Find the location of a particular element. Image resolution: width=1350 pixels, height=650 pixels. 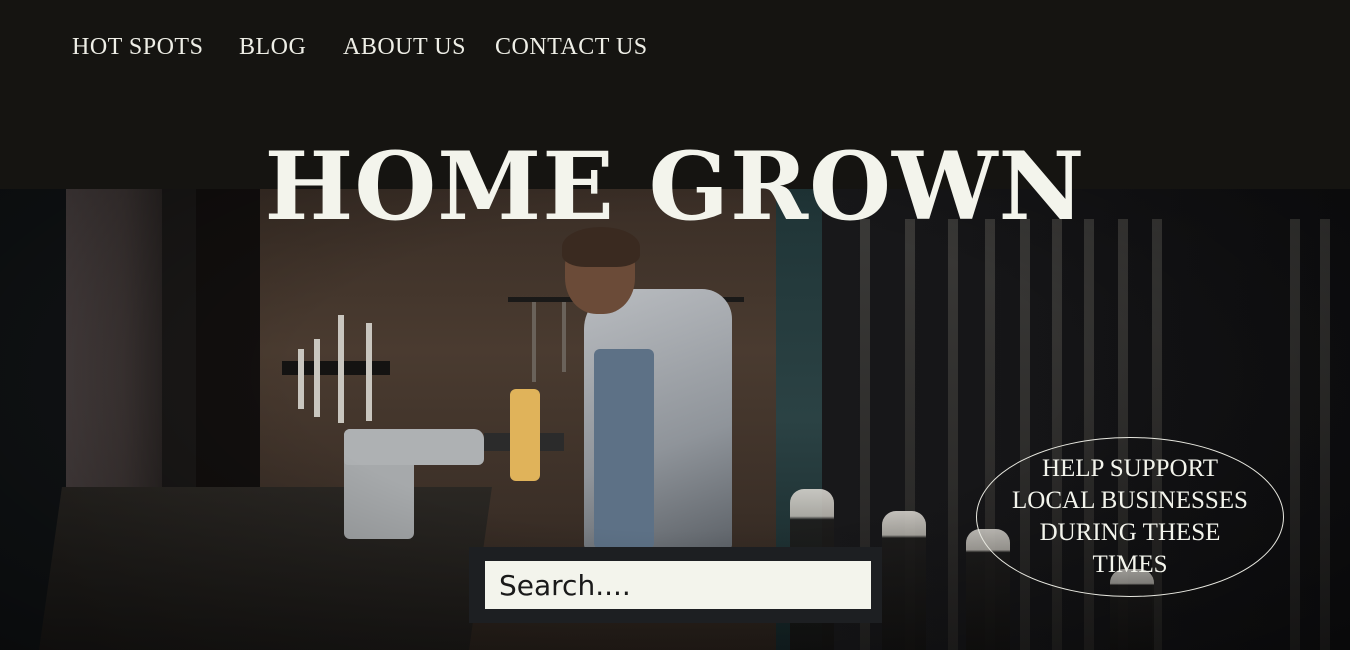

nav-contact-us: CONTACT US is located at coordinates (571, 47).